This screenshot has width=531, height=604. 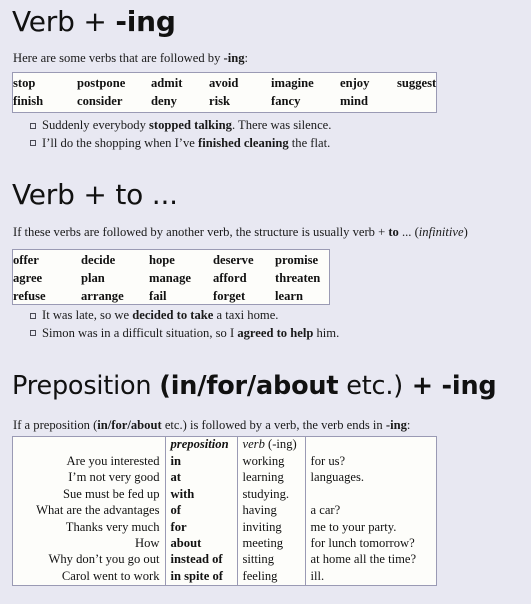 What do you see at coordinates (200, 511) in the screenshot?
I see `preposition-cell: of` at bounding box center [200, 511].